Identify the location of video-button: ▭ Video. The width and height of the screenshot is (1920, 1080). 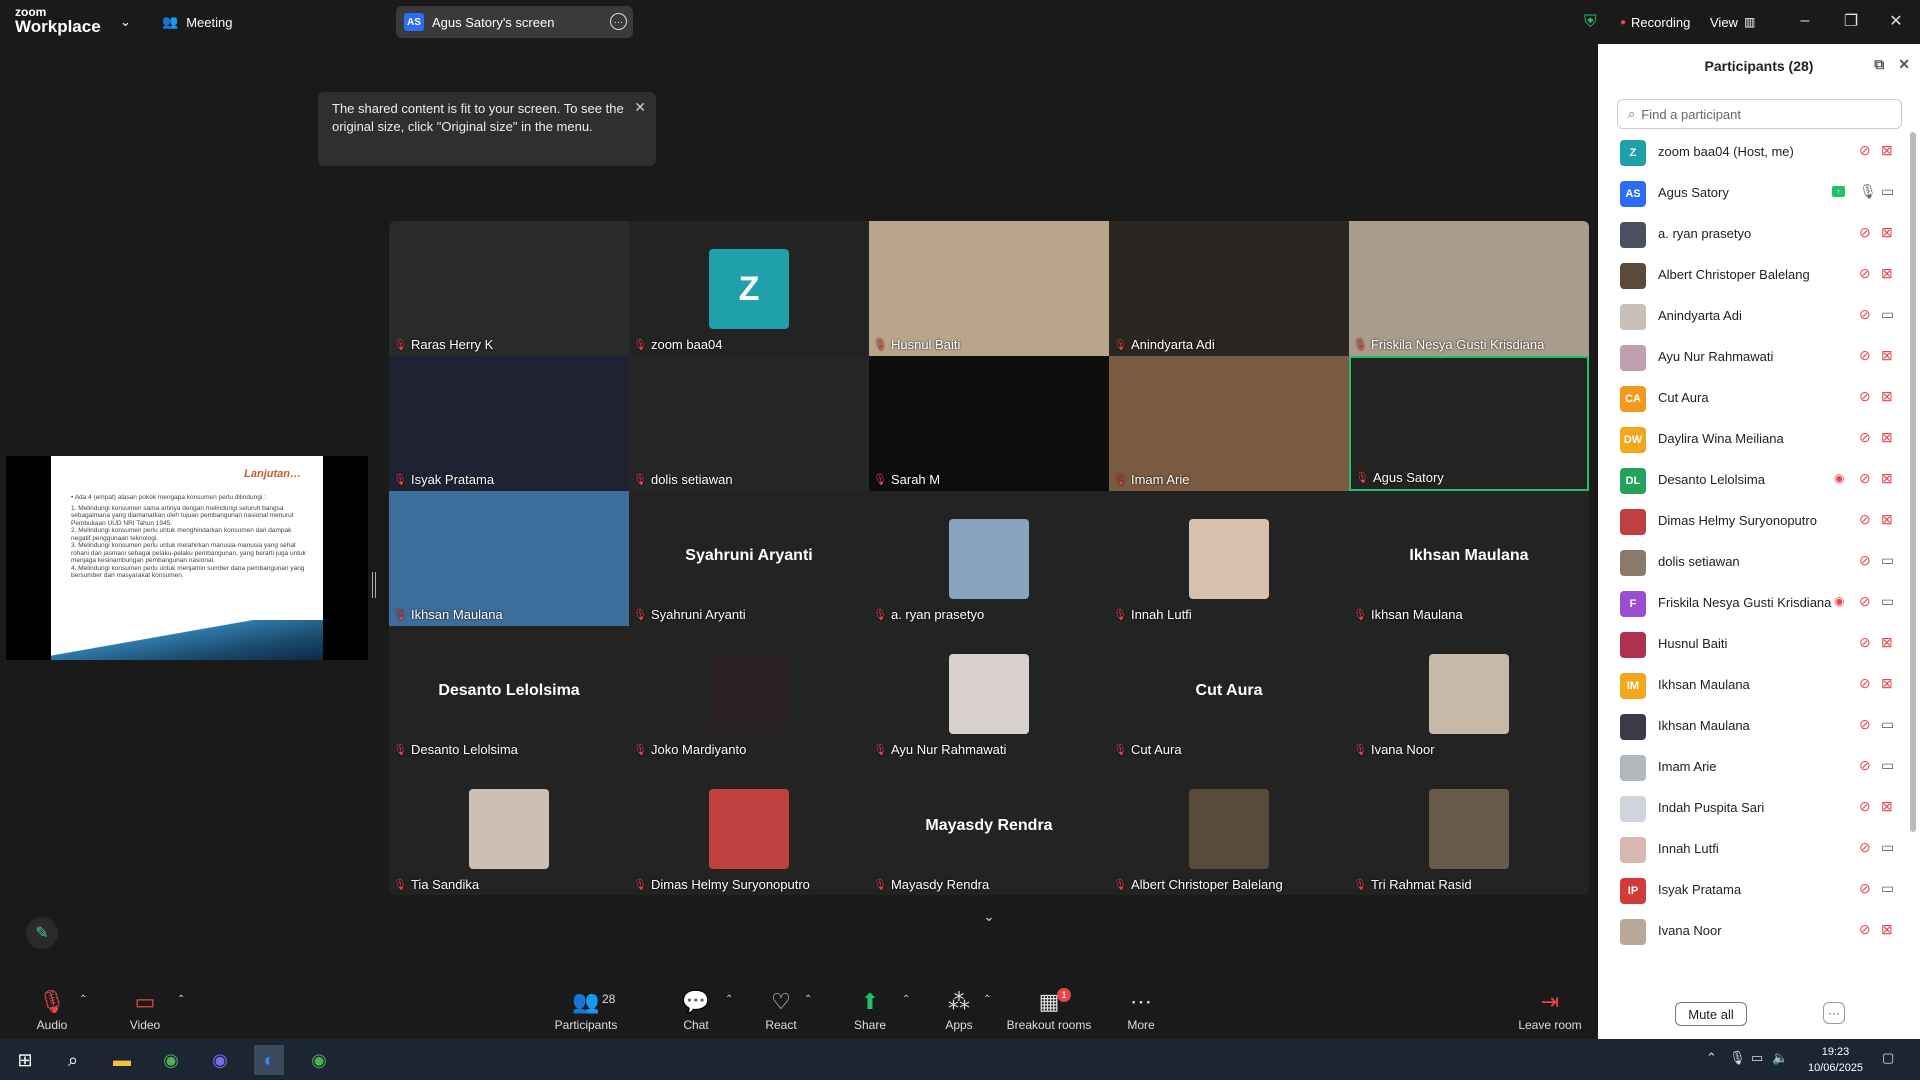
(145, 1013).